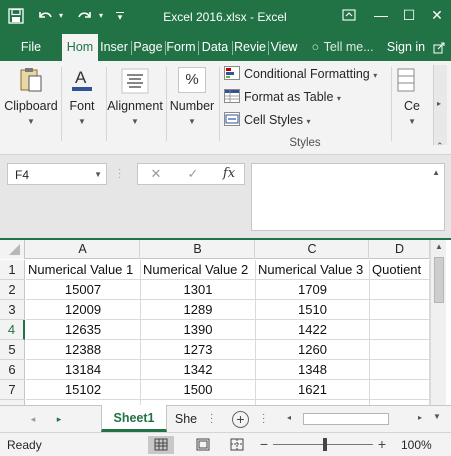 This screenshot has height=456, width=451. I want to click on tab-file: File, so click(31, 47).